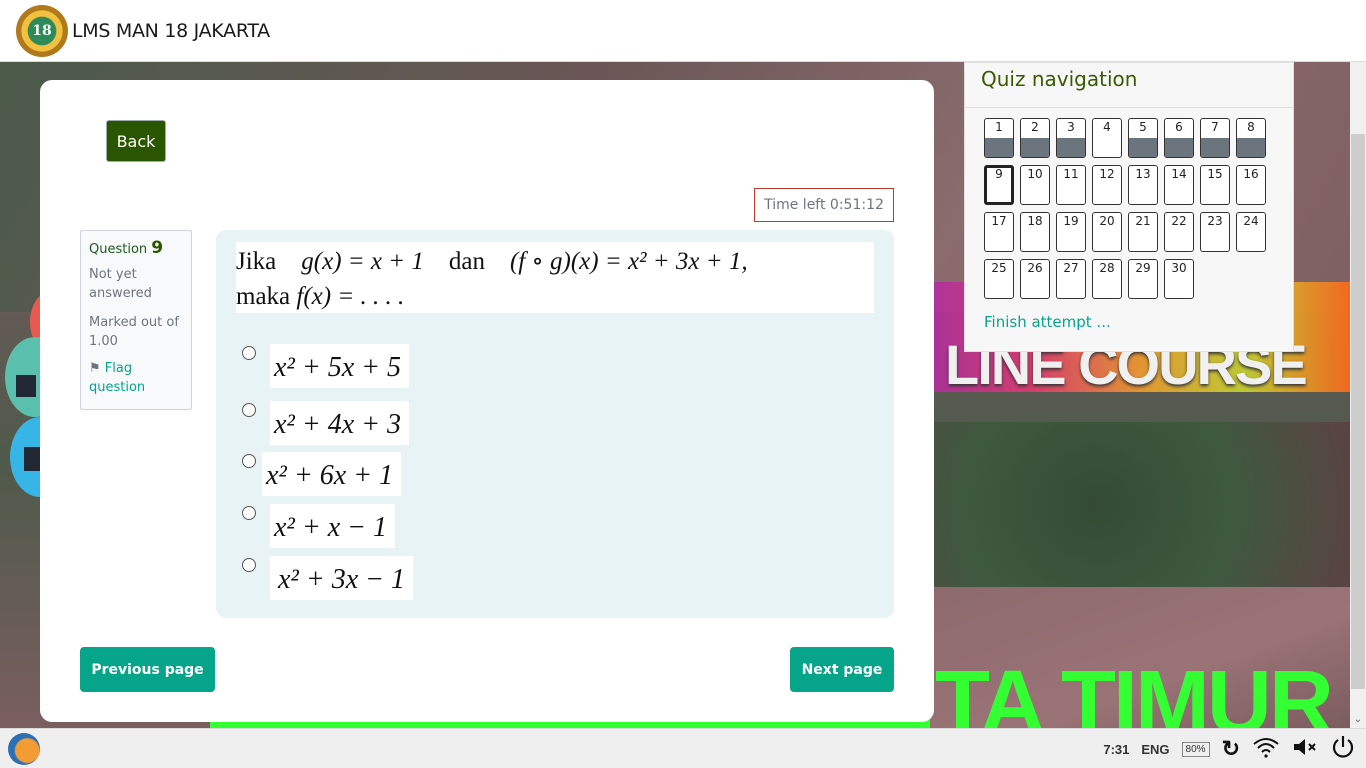 The width and height of the screenshot is (1366, 768). Describe the element at coordinates (1071, 138) in the screenshot. I see `quiz-nav-button-3: 3` at that location.